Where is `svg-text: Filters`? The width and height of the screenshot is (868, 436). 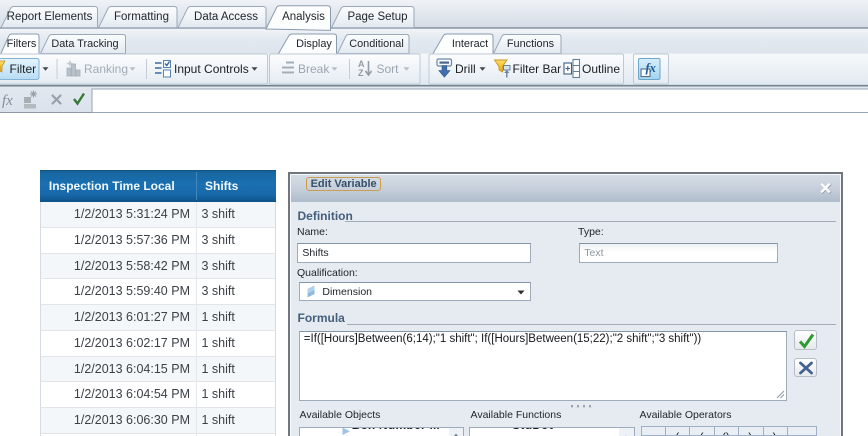 svg-text: Filters is located at coordinates (22, 44).